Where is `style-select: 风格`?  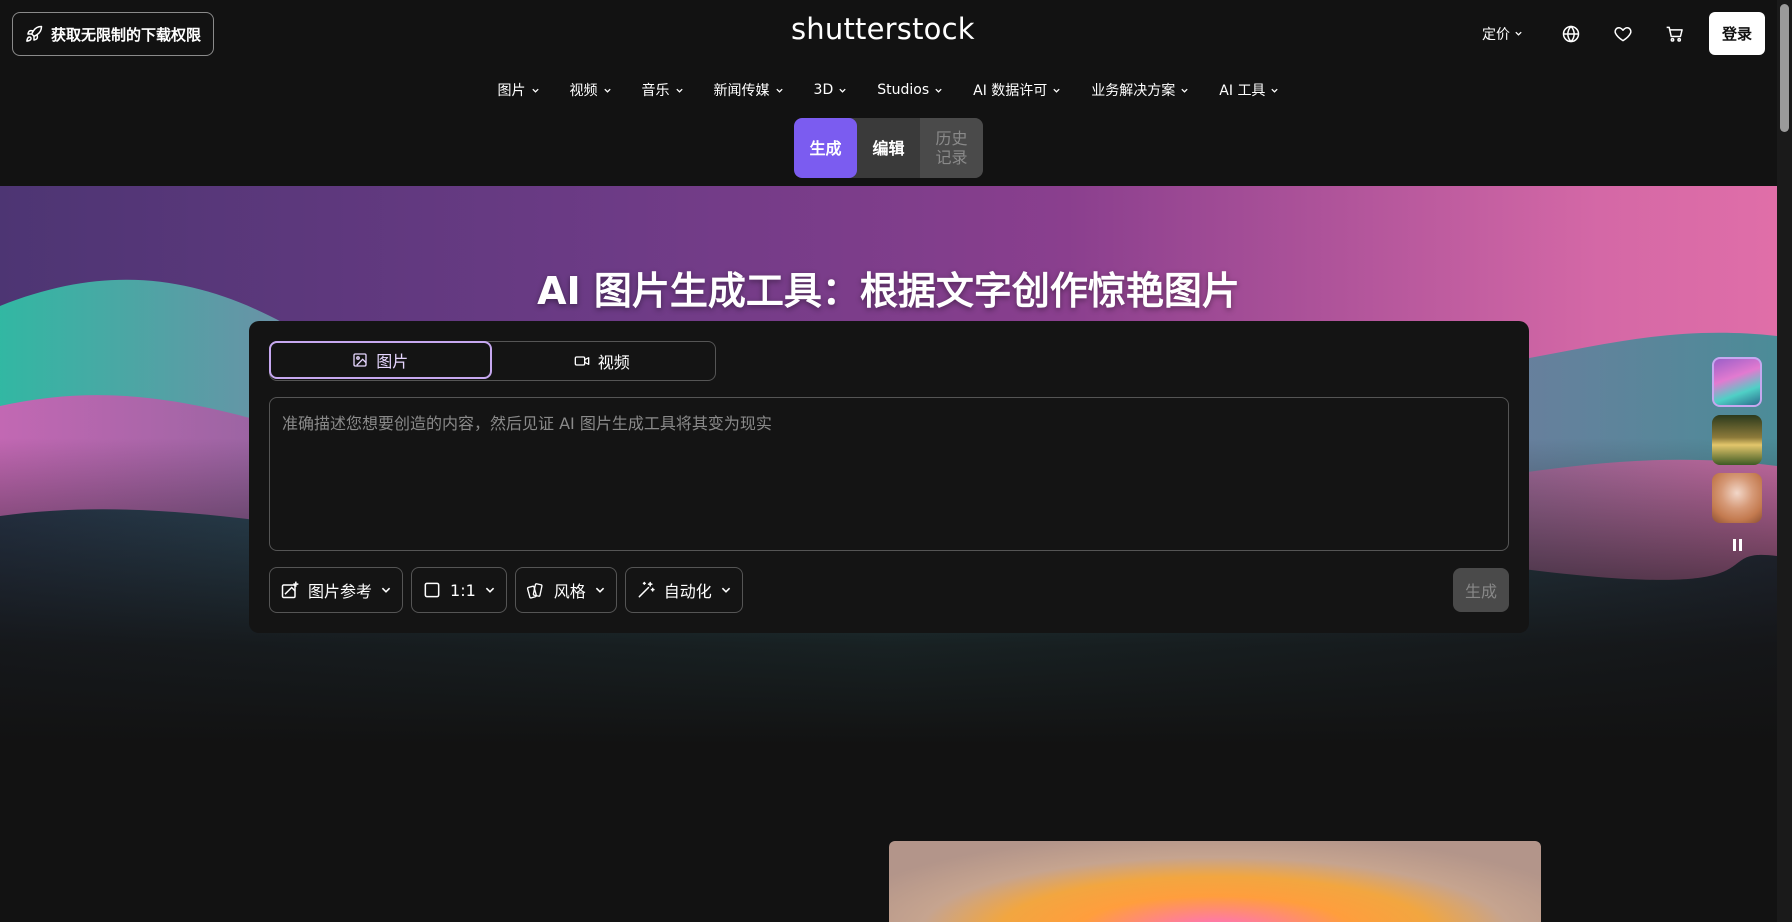
style-select: 风格 is located at coordinates (565, 590).